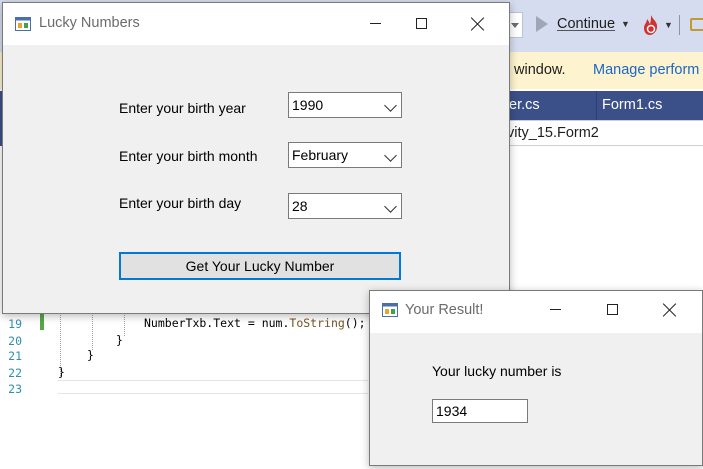 The image size is (703, 469). Describe the element at coordinates (651, 25) in the screenshot. I see `fire-icon` at that location.